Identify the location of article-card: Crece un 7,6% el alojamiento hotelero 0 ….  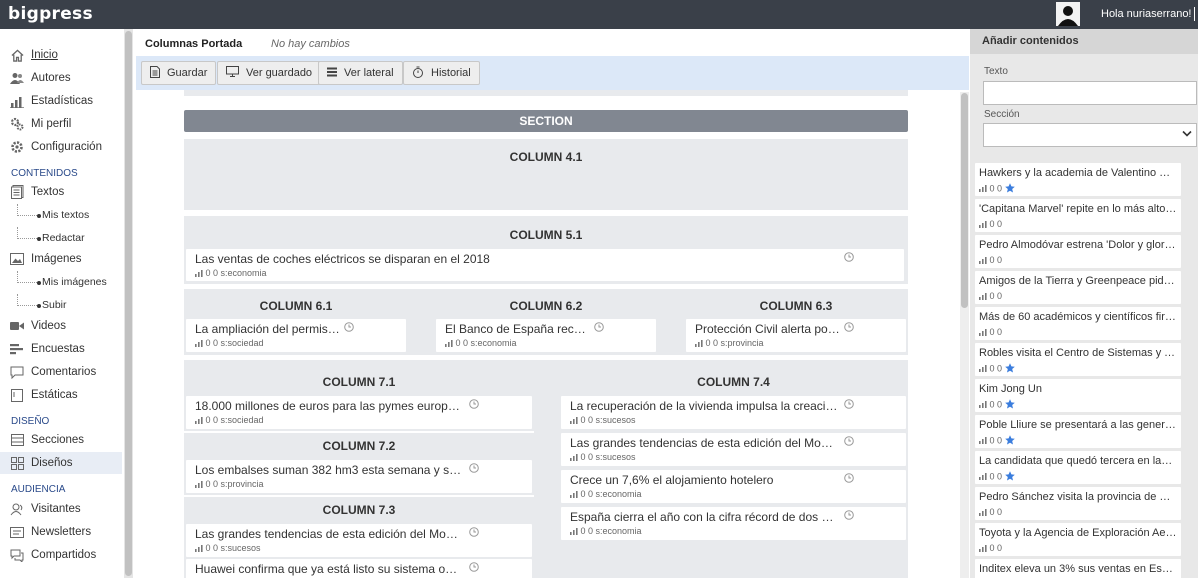
(733, 486).